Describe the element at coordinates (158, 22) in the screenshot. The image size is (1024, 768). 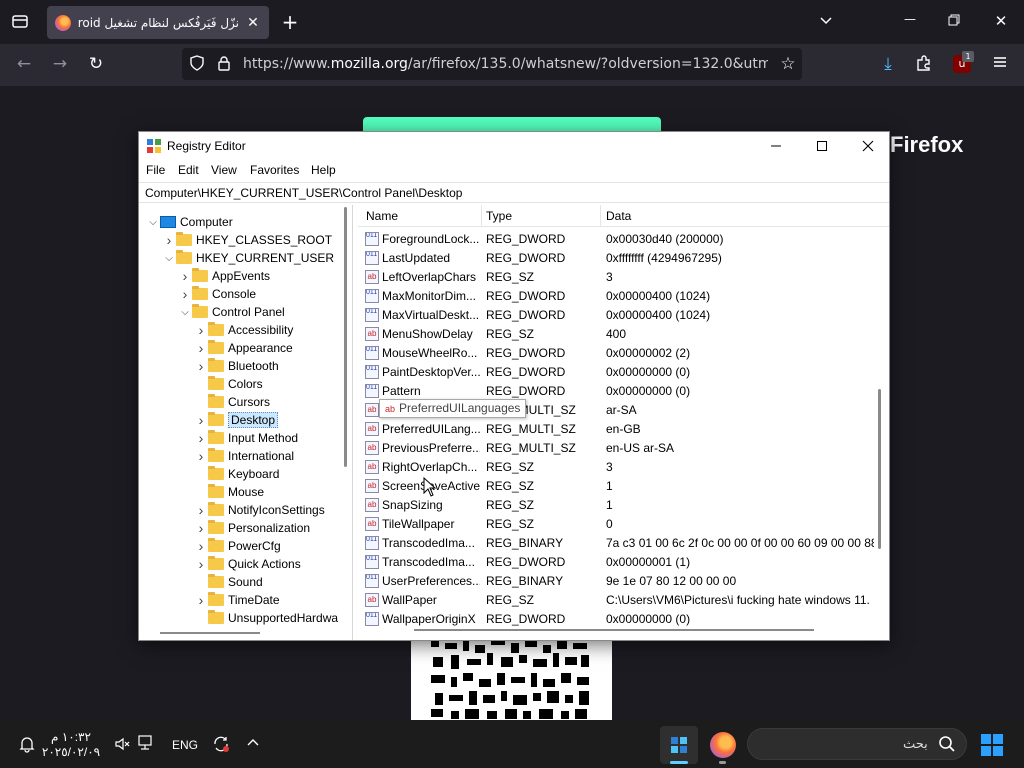
I see `browser-tab-active: نزّل فَيَرفُكس لنظام تشغيل Android ✕` at that location.